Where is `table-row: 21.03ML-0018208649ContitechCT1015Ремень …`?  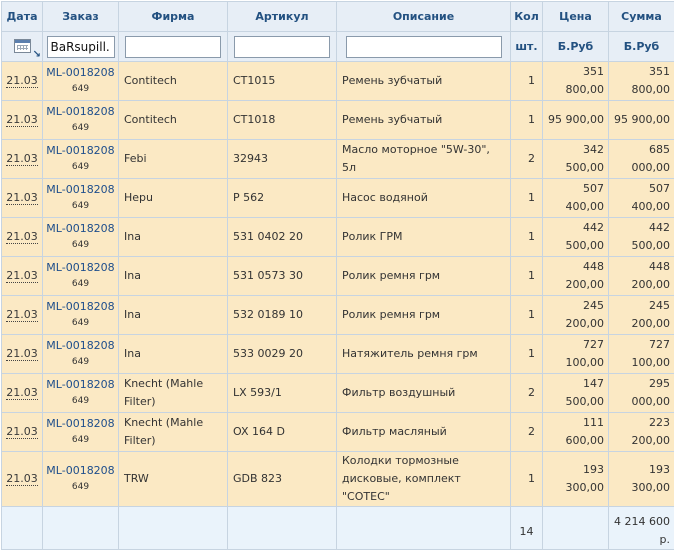
table-row: 21.03ML-0018208649ContitechCT1015Ремень … is located at coordinates (338, 81).